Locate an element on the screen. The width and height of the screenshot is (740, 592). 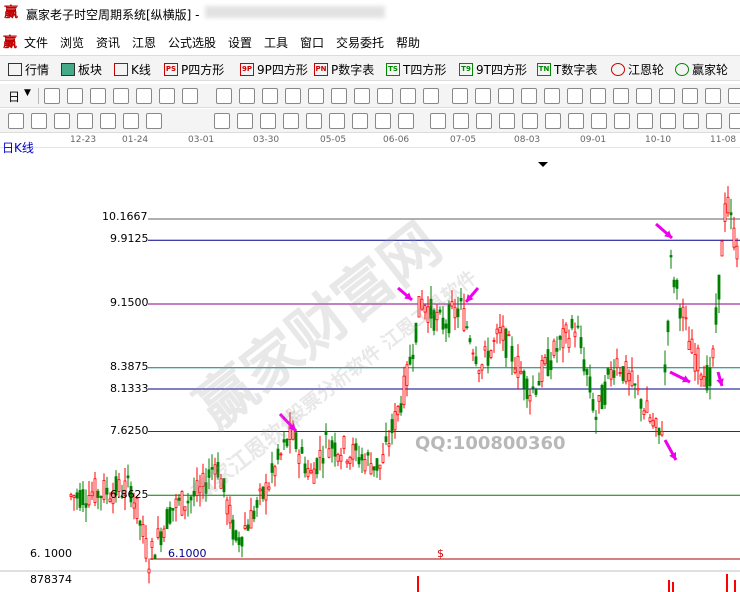
menu-formula: 公式选股 is located at coordinates (192, 42).